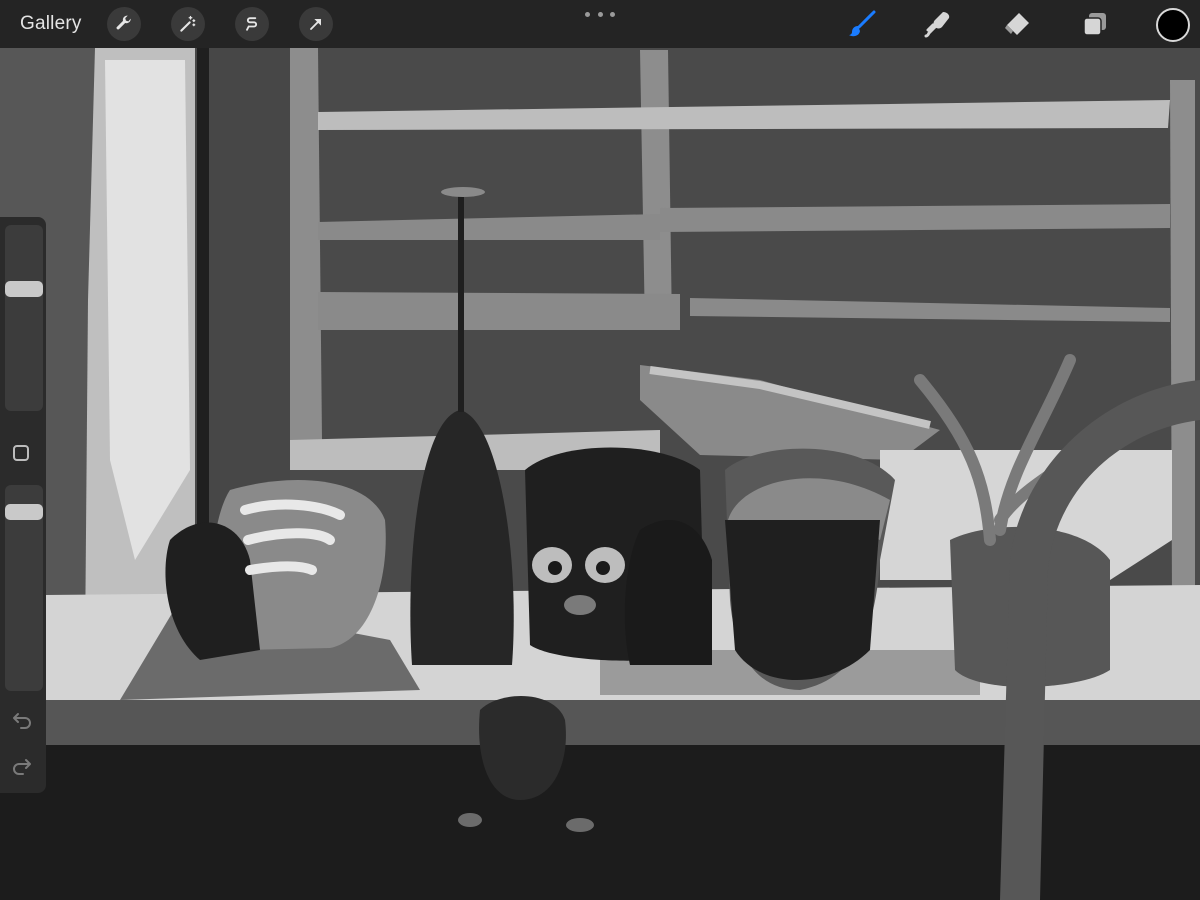 The image size is (1200, 900). What do you see at coordinates (21, 453) in the screenshot?
I see `modify-button` at bounding box center [21, 453].